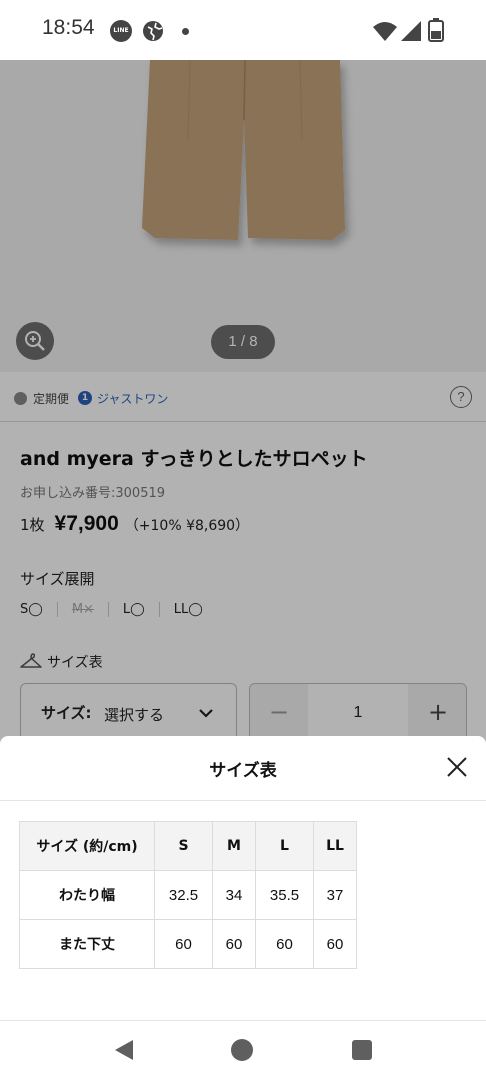  I want to click on table-row: わたり幅 32.5 34 35.5 37, so click(188, 895).